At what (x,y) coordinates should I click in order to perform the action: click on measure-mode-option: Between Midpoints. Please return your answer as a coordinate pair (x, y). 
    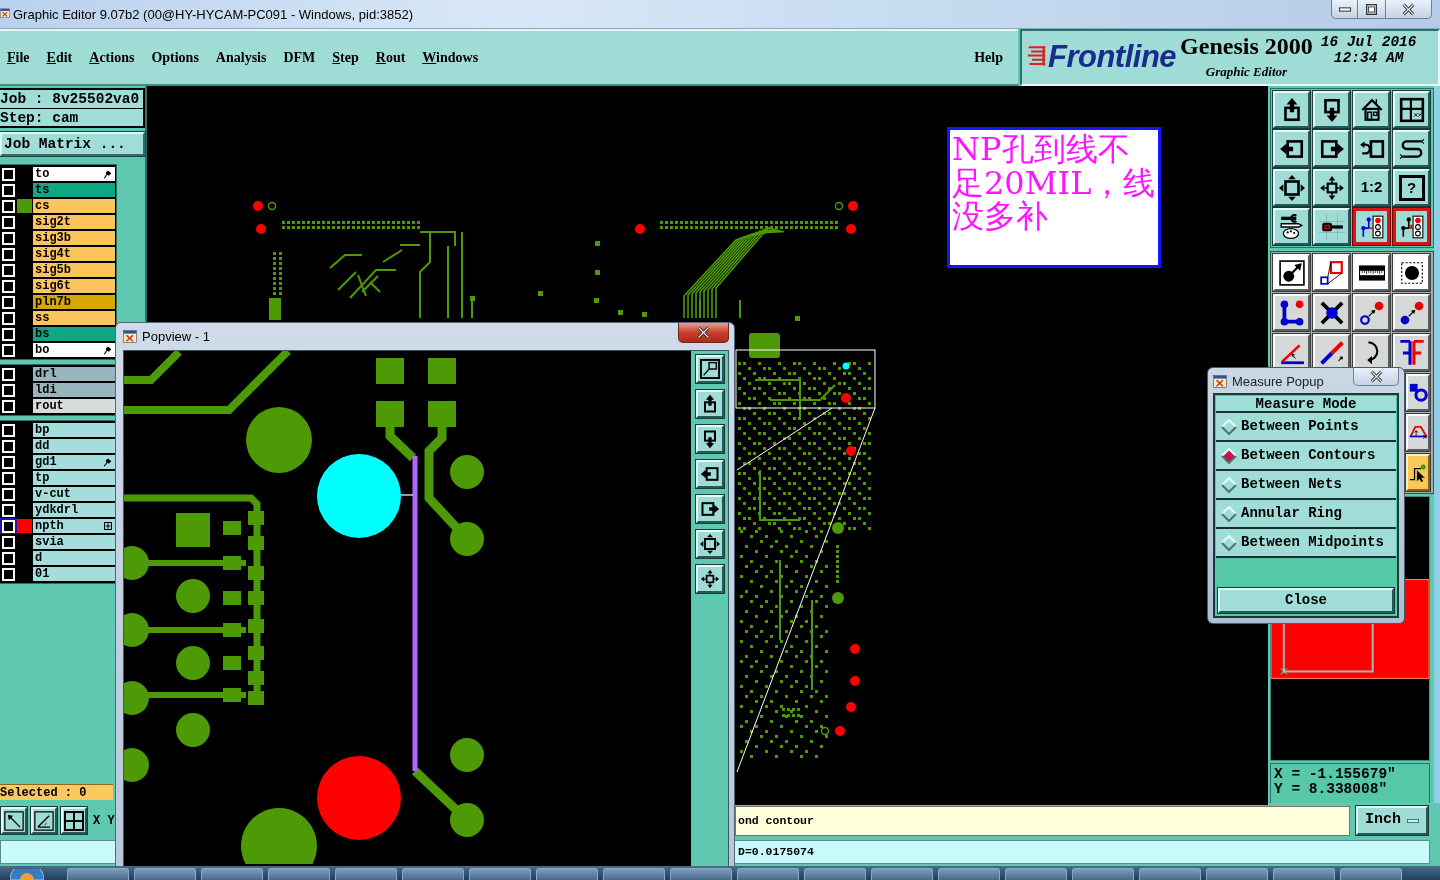
    Looking at the image, I should click on (1306, 543).